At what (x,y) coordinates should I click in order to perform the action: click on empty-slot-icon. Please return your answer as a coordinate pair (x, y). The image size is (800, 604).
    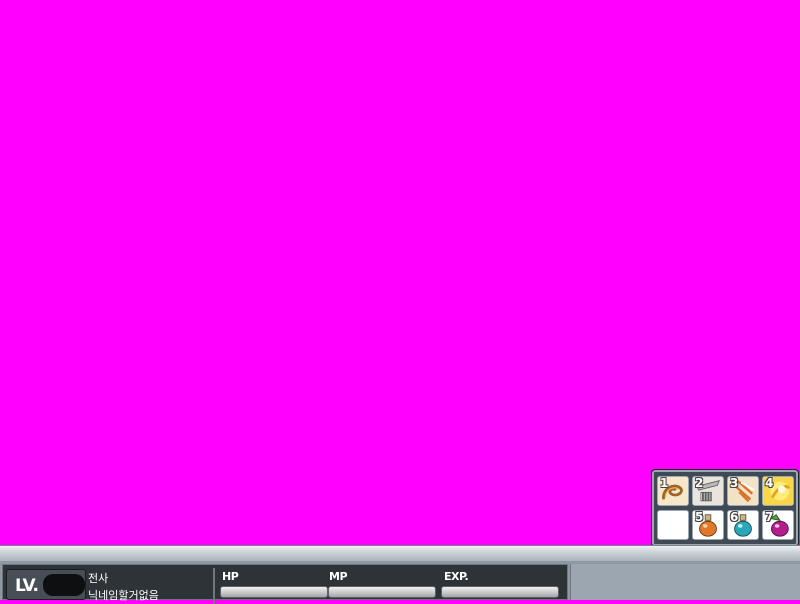
    Looking at the image, I should click on (673, 525).